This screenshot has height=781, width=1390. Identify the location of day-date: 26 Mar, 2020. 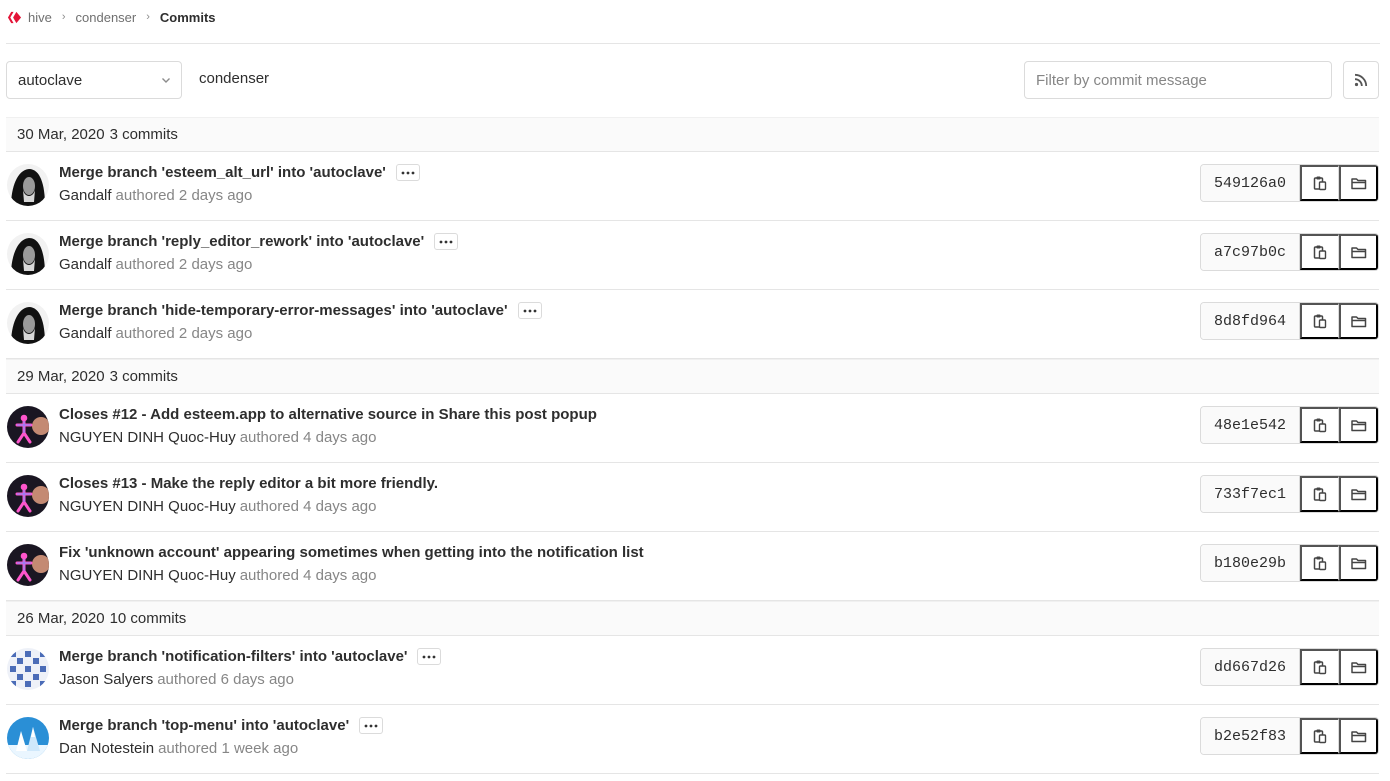
(61, 618).